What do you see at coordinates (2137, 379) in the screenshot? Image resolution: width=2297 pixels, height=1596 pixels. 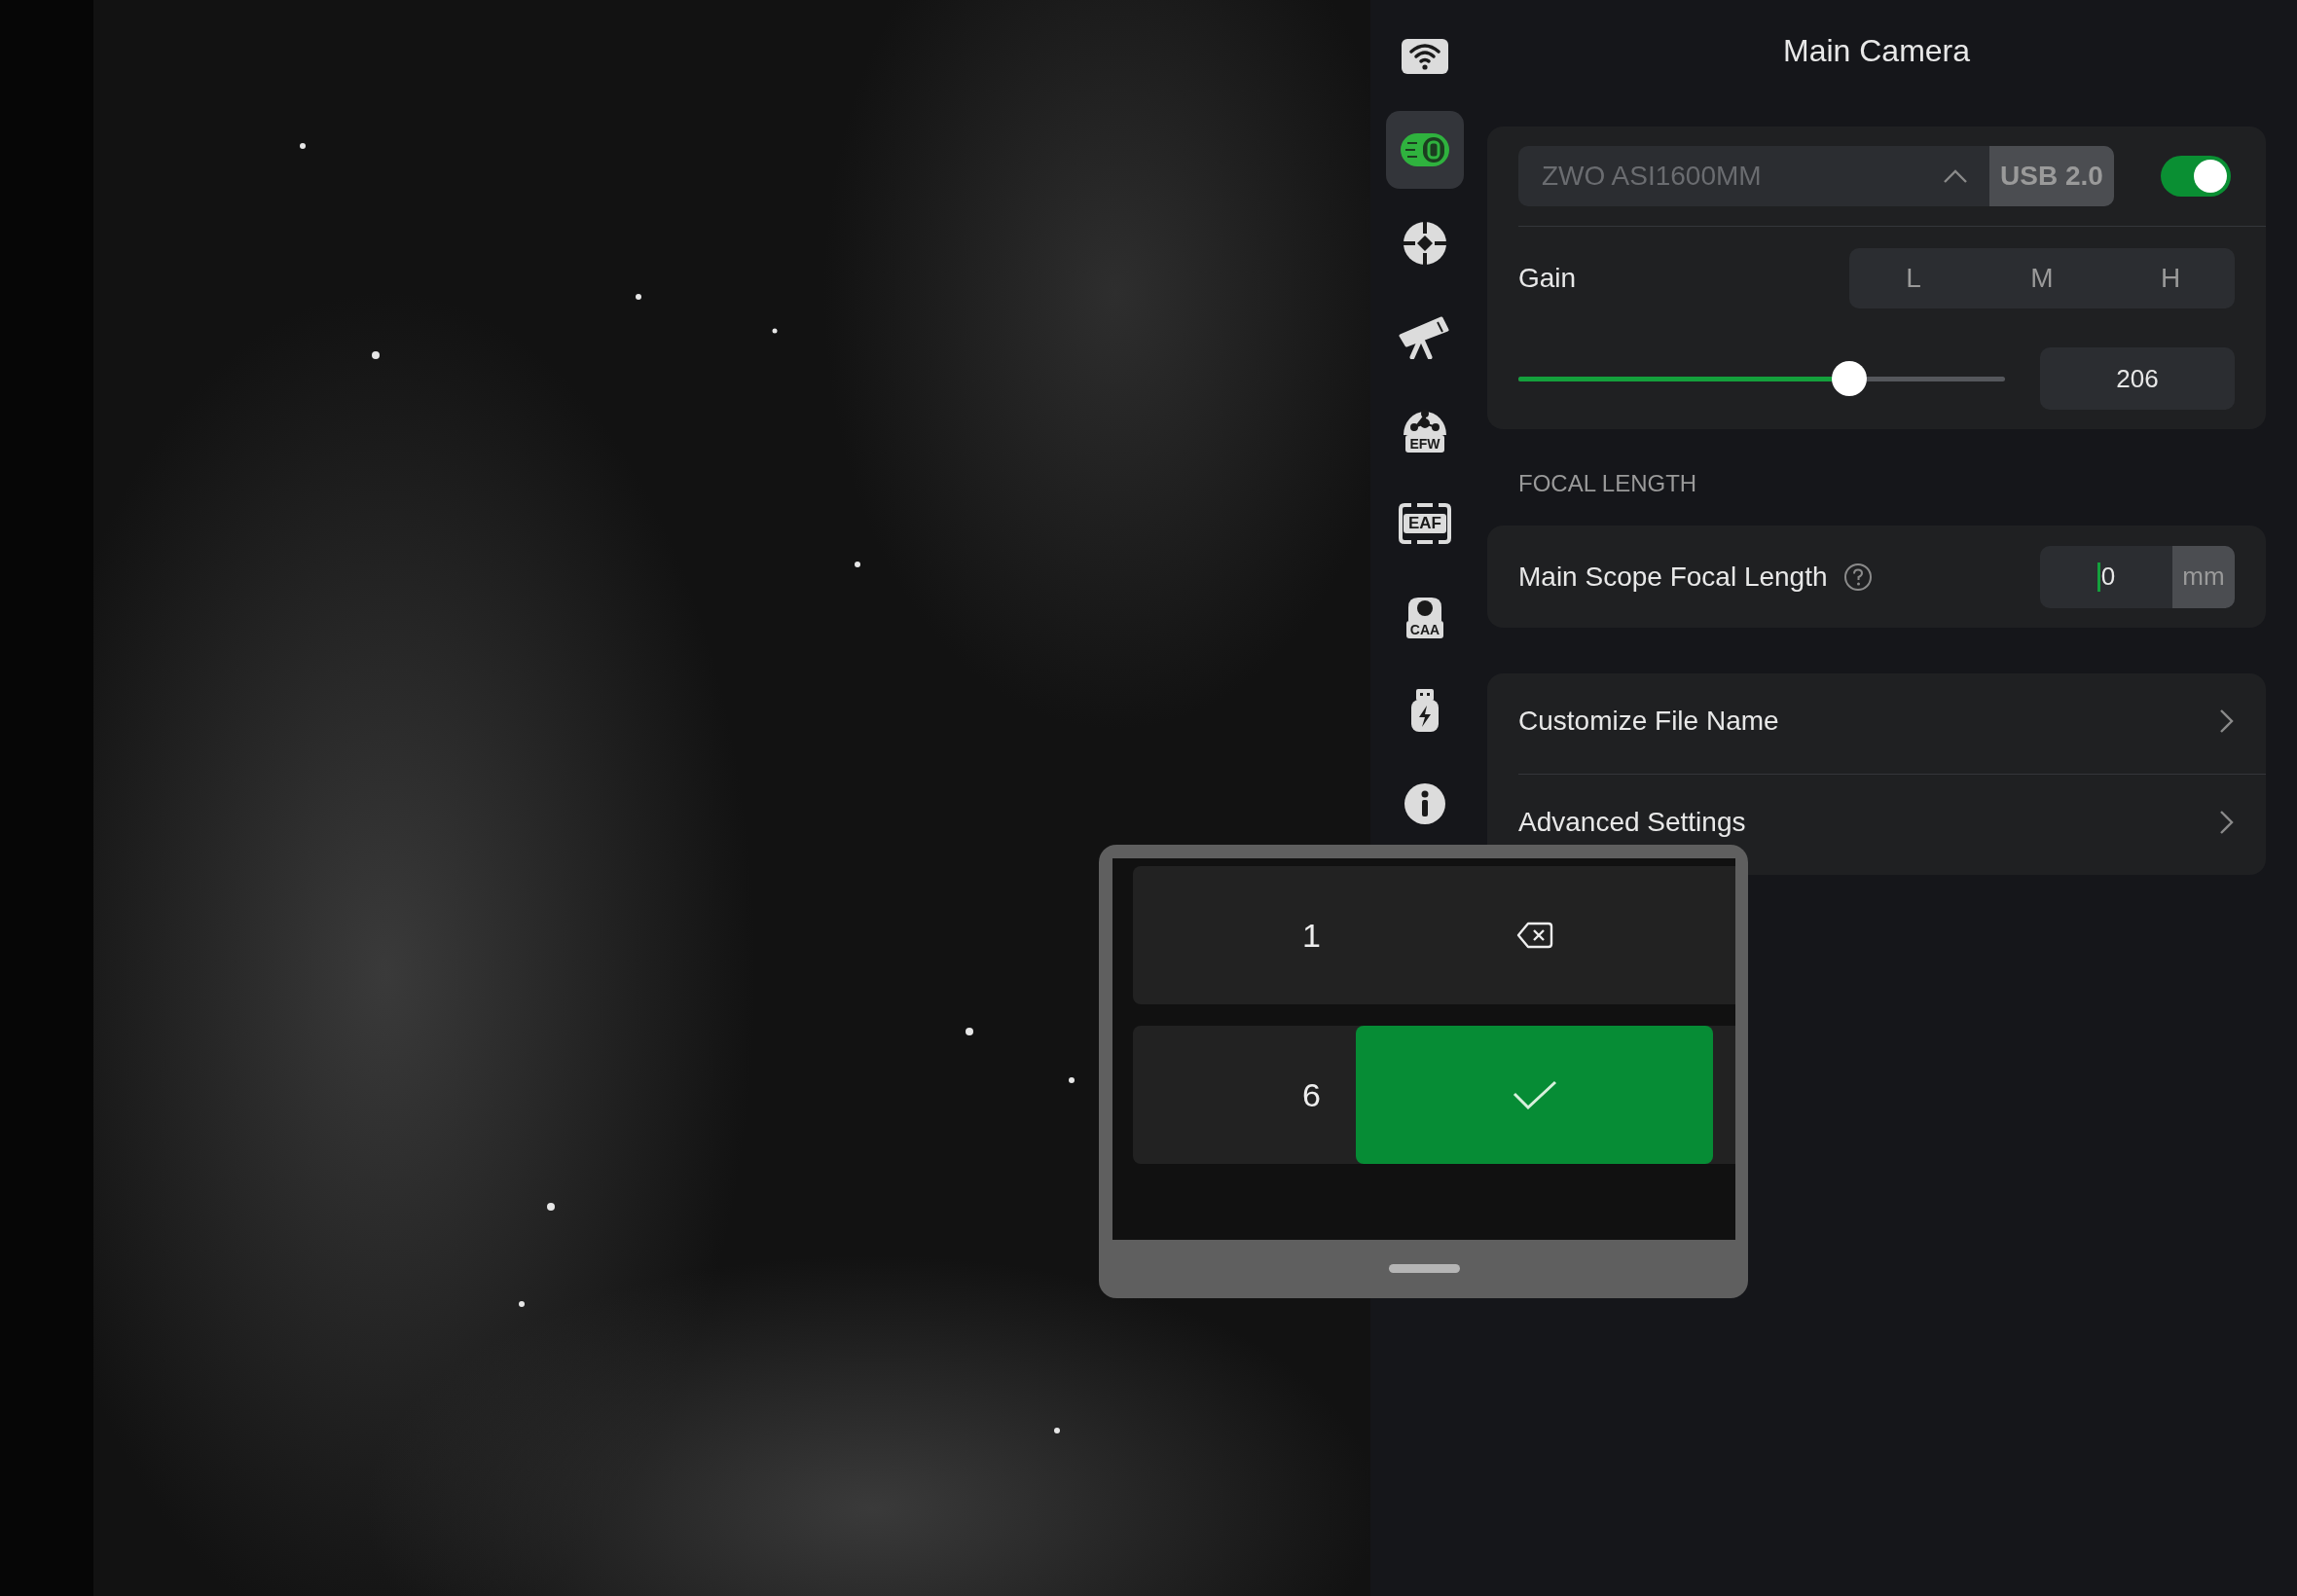 I see `gain-value-field: 206` at bounding box center [2137, 379].